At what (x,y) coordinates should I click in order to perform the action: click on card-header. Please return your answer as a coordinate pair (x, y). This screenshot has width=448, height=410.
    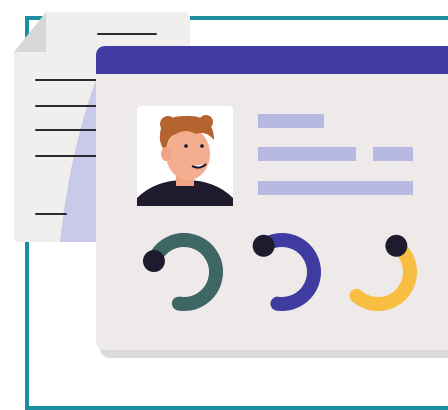
    Looking at the image, I should click on (272, 60).